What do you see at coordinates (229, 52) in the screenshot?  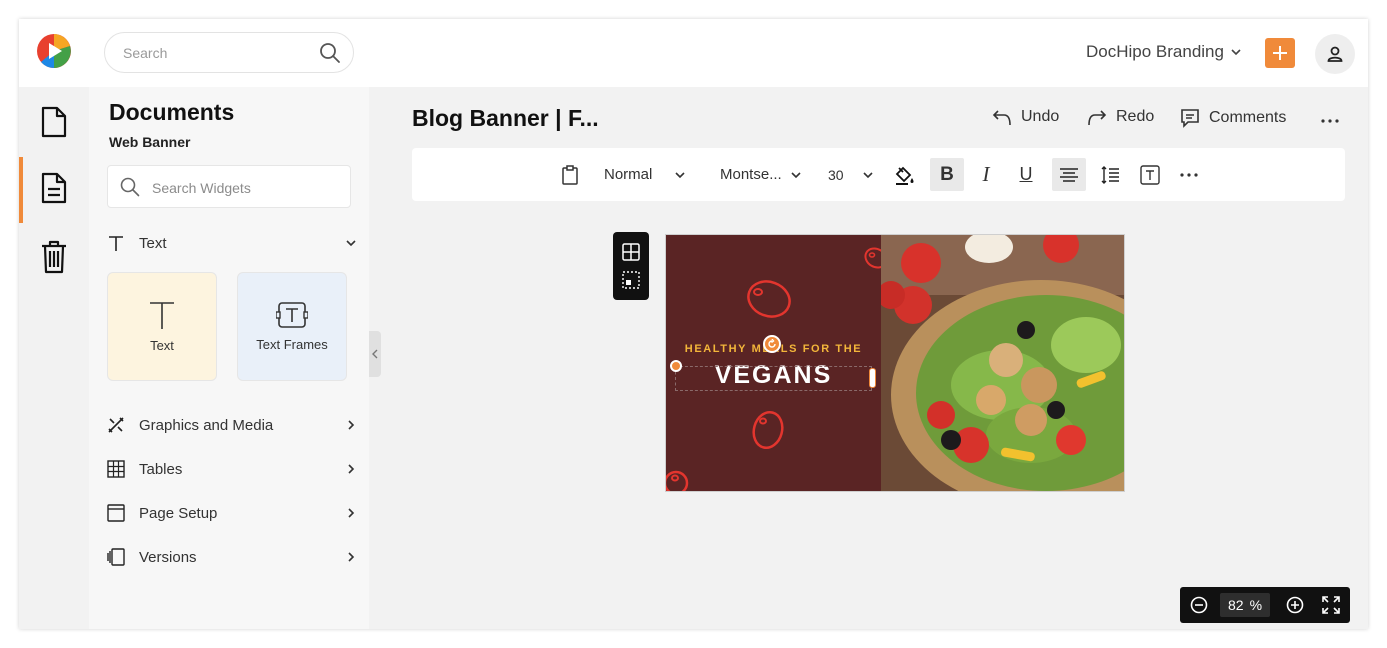 I see `top-search-input: Search` at bounding box center [229, 52].